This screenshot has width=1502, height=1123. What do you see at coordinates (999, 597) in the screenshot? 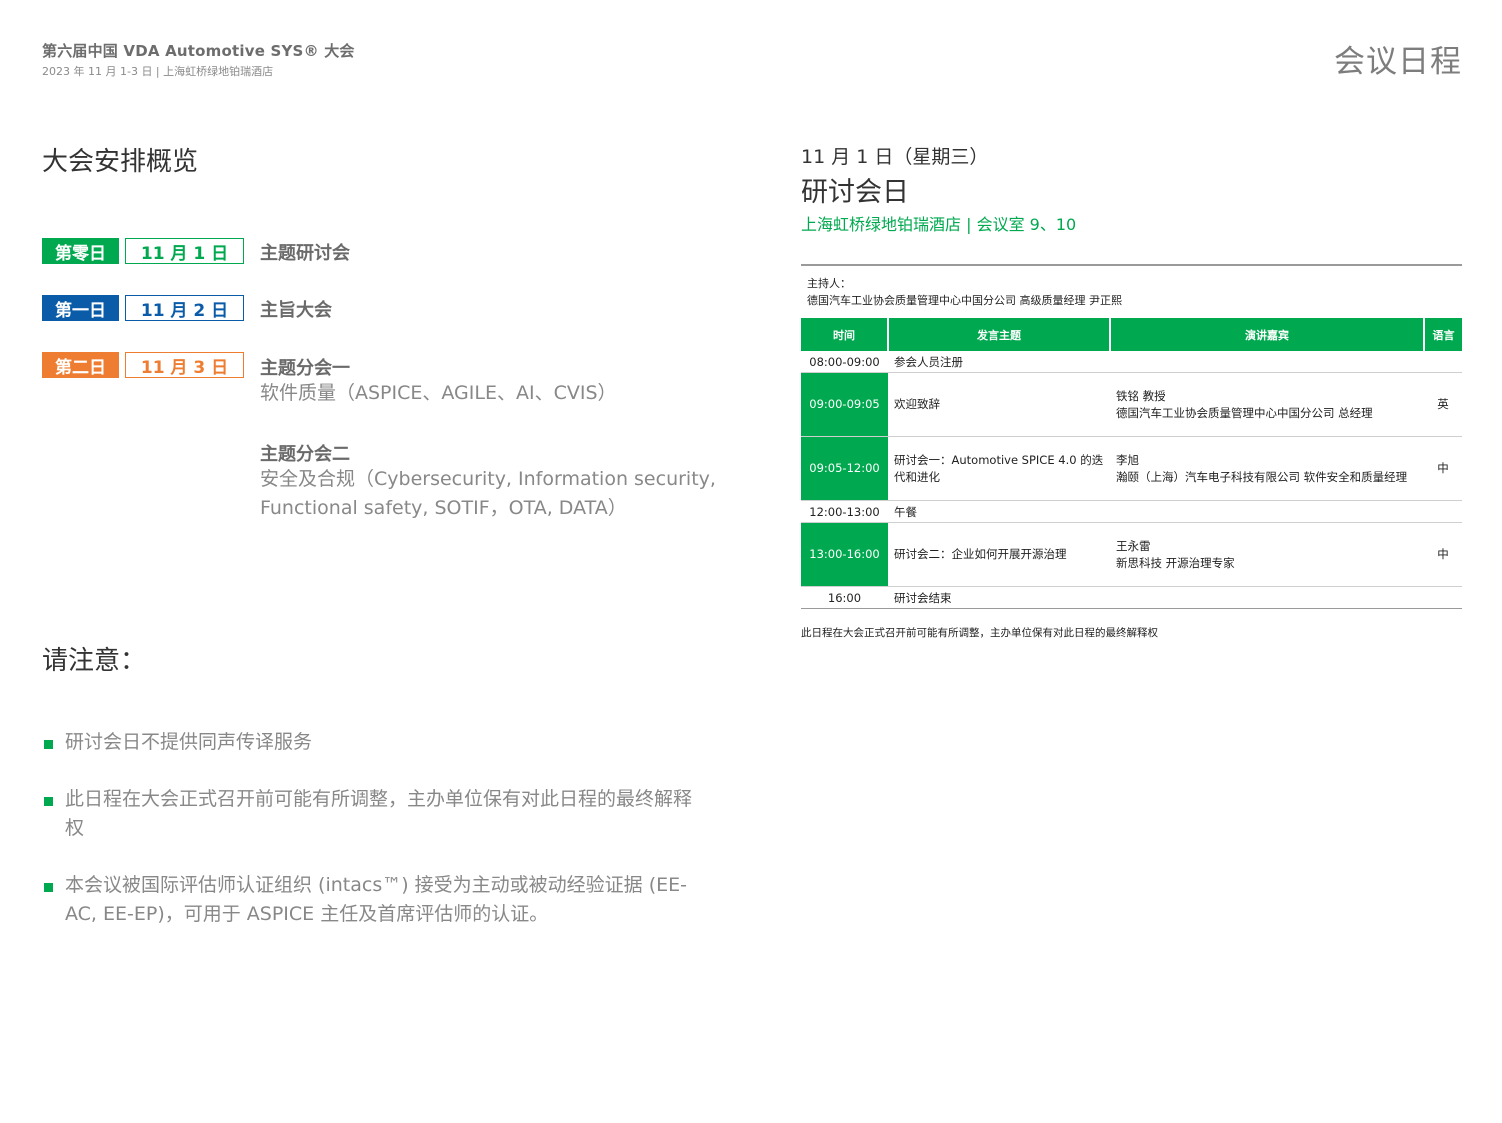
I see `topic-cell: 研讨会结束` at bounding box center [999, 597].